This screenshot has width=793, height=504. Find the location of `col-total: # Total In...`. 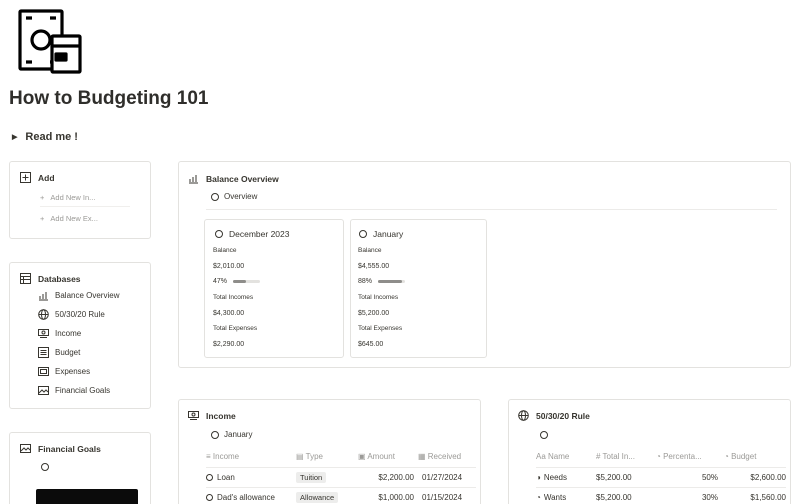

col-total: # Total In... is located at coordinates (626, 457).